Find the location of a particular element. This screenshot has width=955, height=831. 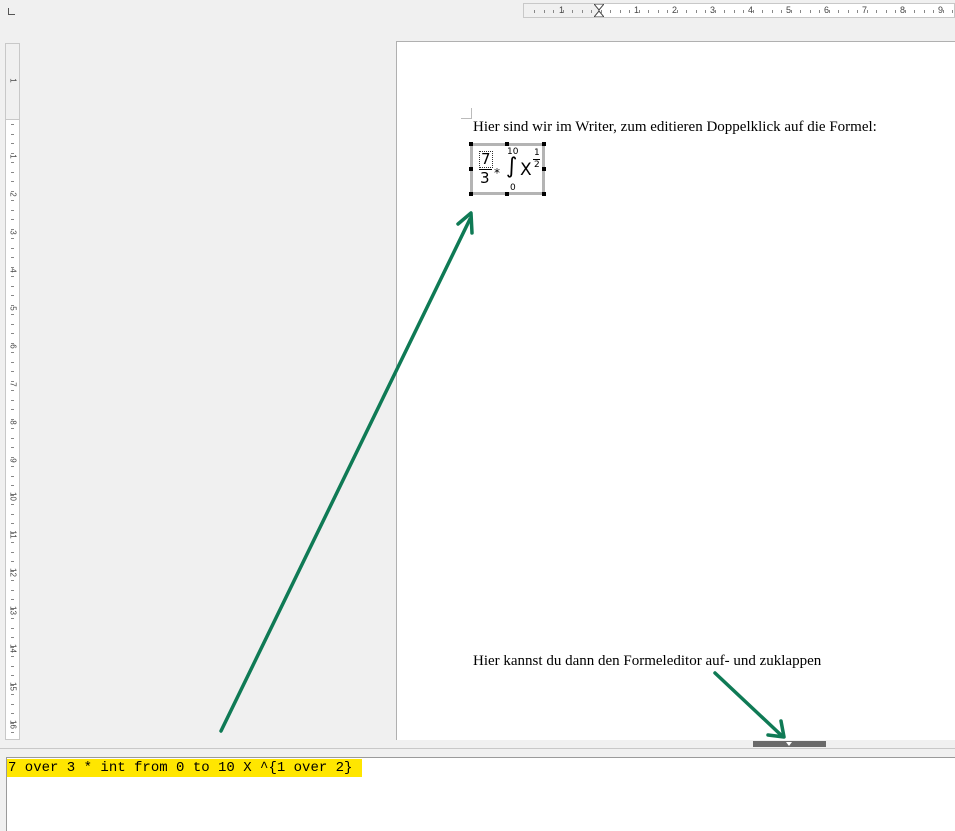

formula-denominator: 3 is located at coordinates (485, 178).